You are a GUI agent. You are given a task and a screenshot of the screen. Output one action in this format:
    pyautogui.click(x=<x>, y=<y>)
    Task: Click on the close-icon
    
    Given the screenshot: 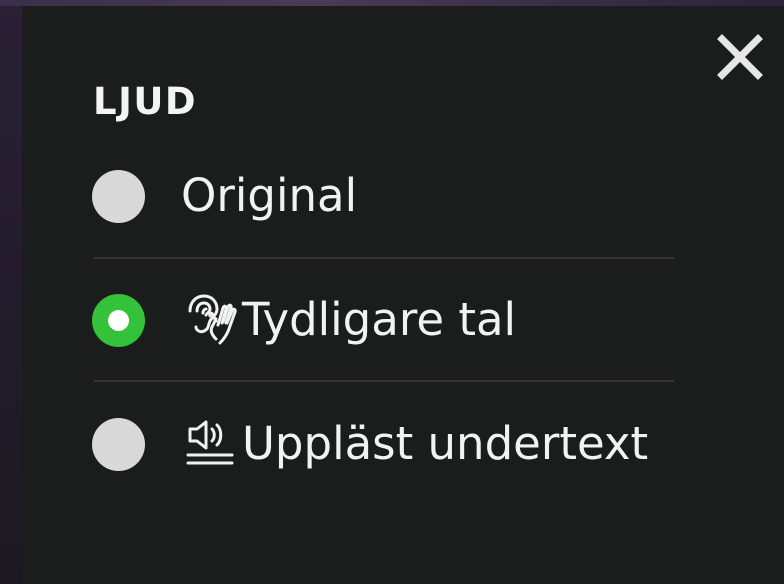 What is the action you would take?
    pyautogui.click(x=740, y=57)
    